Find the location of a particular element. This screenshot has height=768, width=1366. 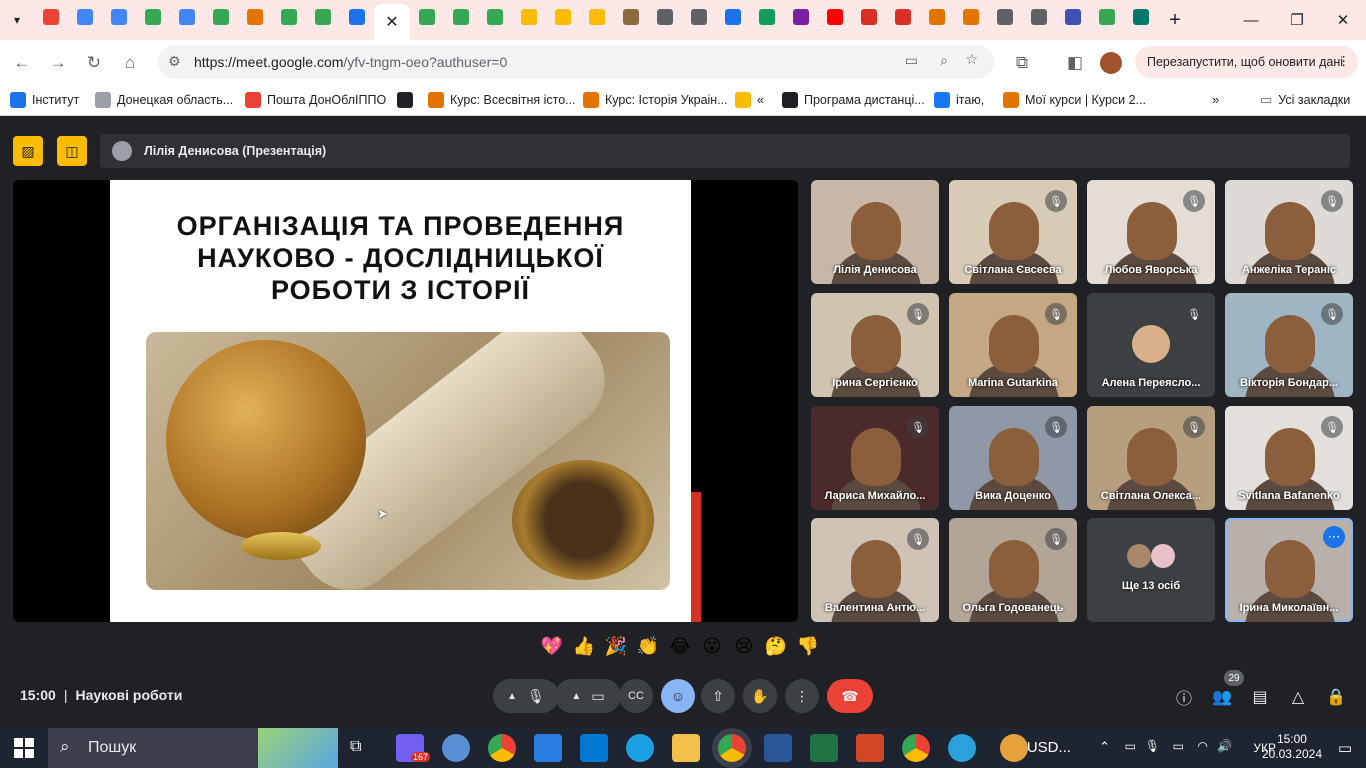

task-view-icon: ⧉ is located at coordinates (355, 747).